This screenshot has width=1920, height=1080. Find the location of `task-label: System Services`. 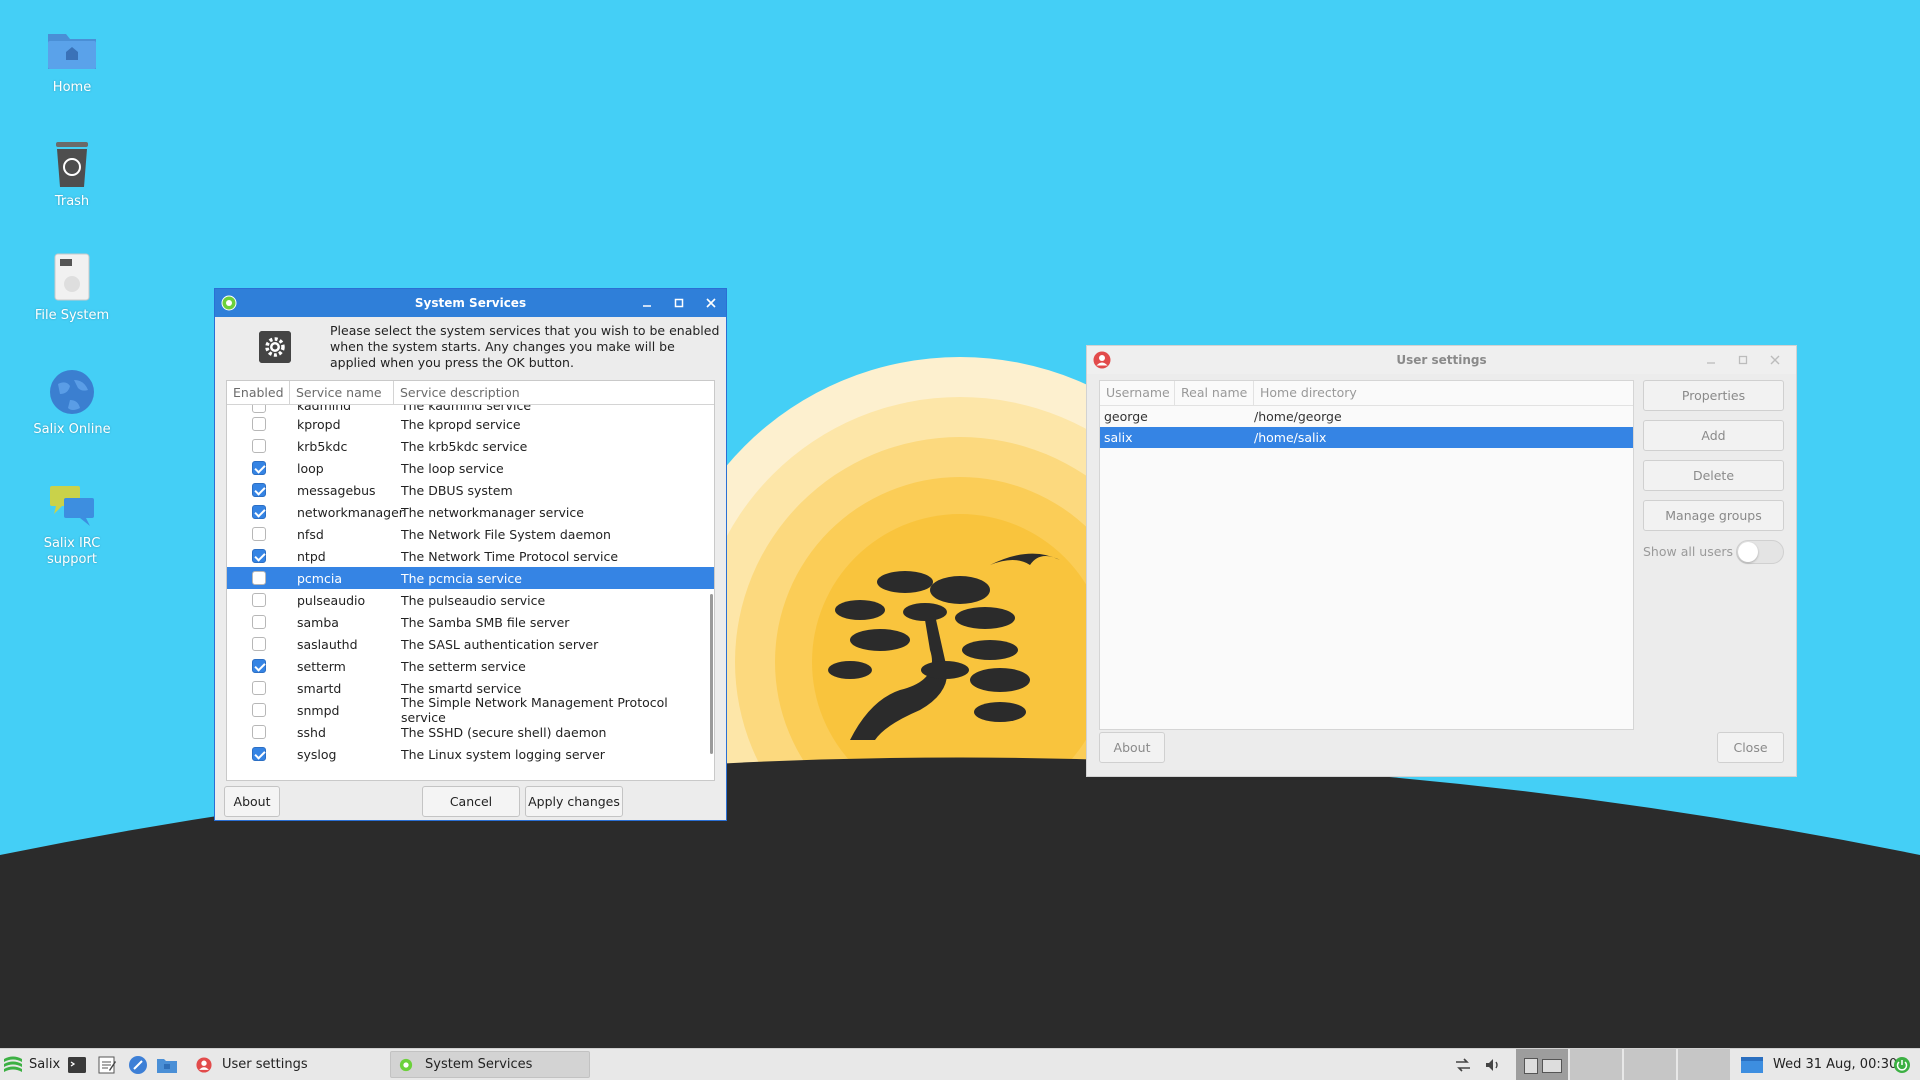

task-label: System Services is located at coordinates (479, 1064).